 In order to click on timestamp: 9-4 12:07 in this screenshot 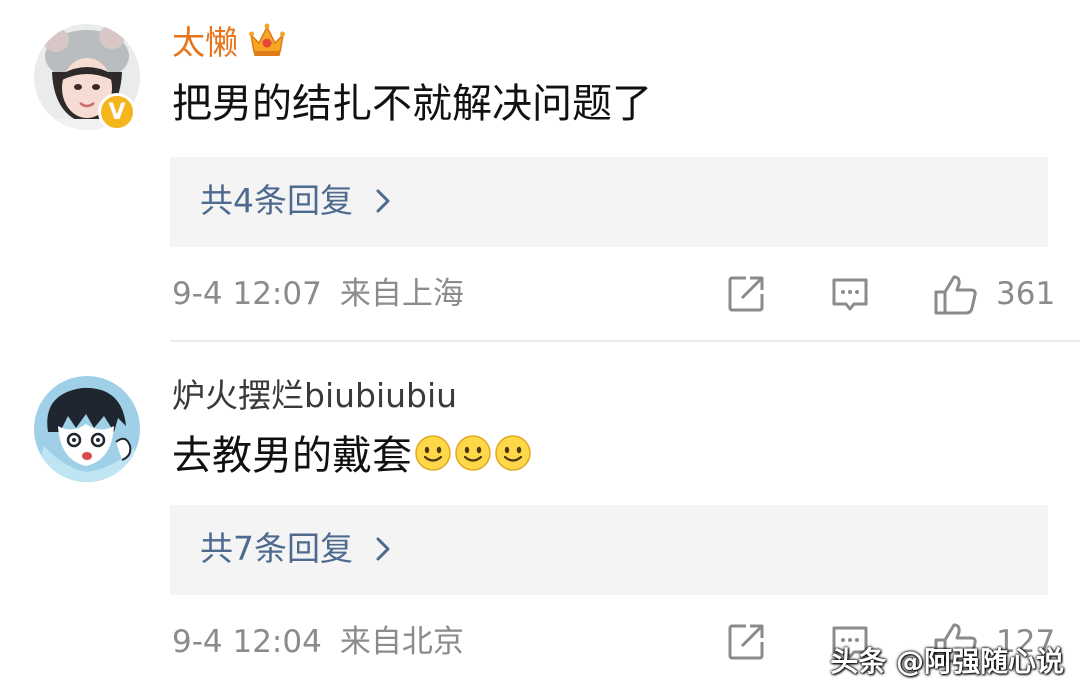, I will do `click(247, 294)`.